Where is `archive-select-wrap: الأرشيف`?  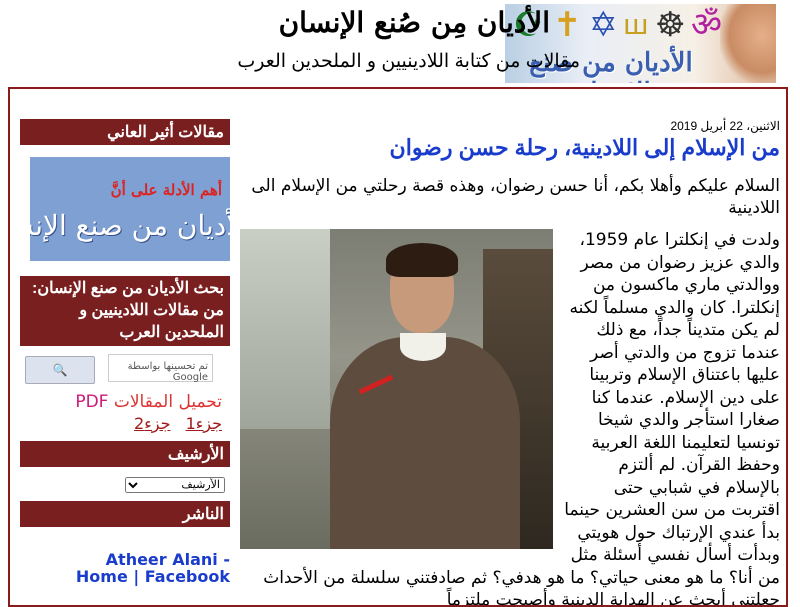 archive-select-wrap: الأرشيف is located at coordinates (125, 483).